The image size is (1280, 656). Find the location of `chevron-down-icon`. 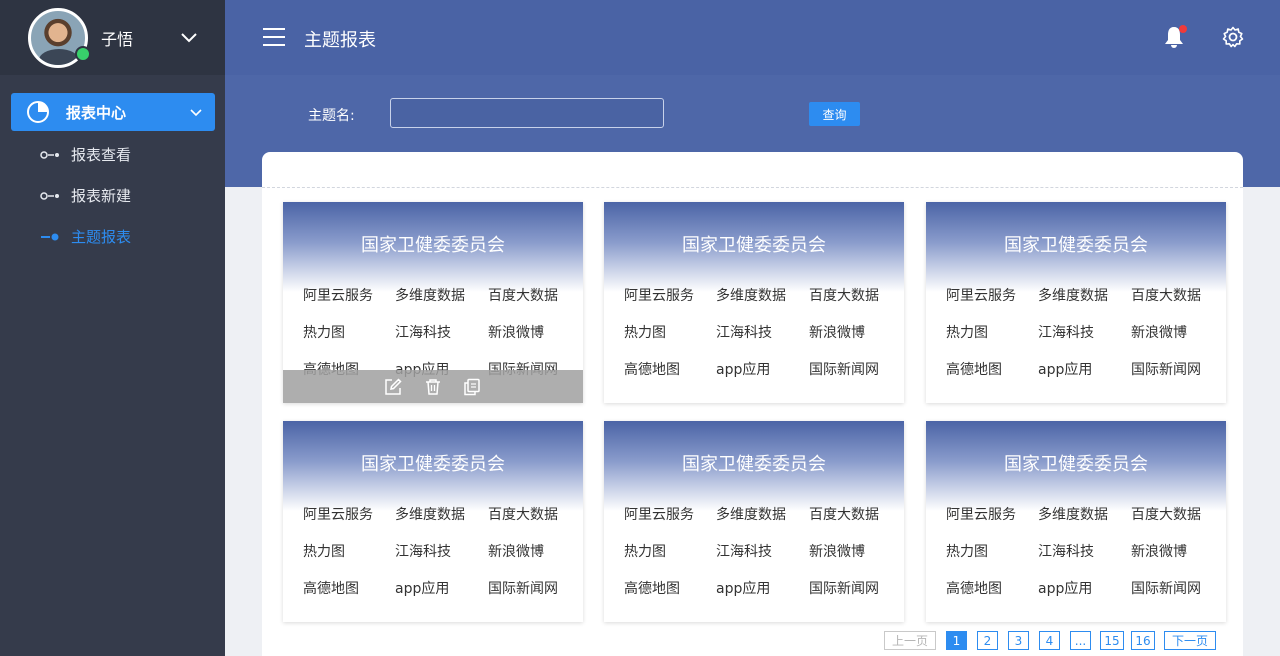

chevron-down-icon is located at coordinates (196, 113).